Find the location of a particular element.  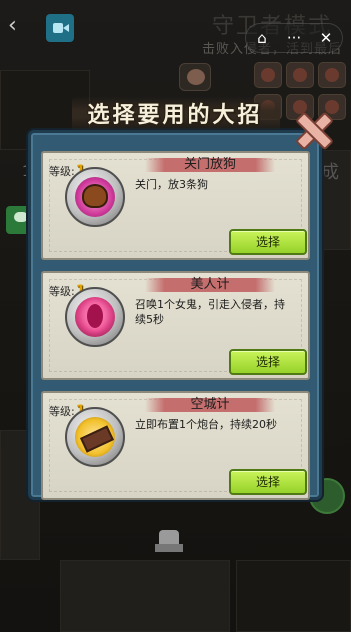

cookie-icon is located at coordinates (195, 77).